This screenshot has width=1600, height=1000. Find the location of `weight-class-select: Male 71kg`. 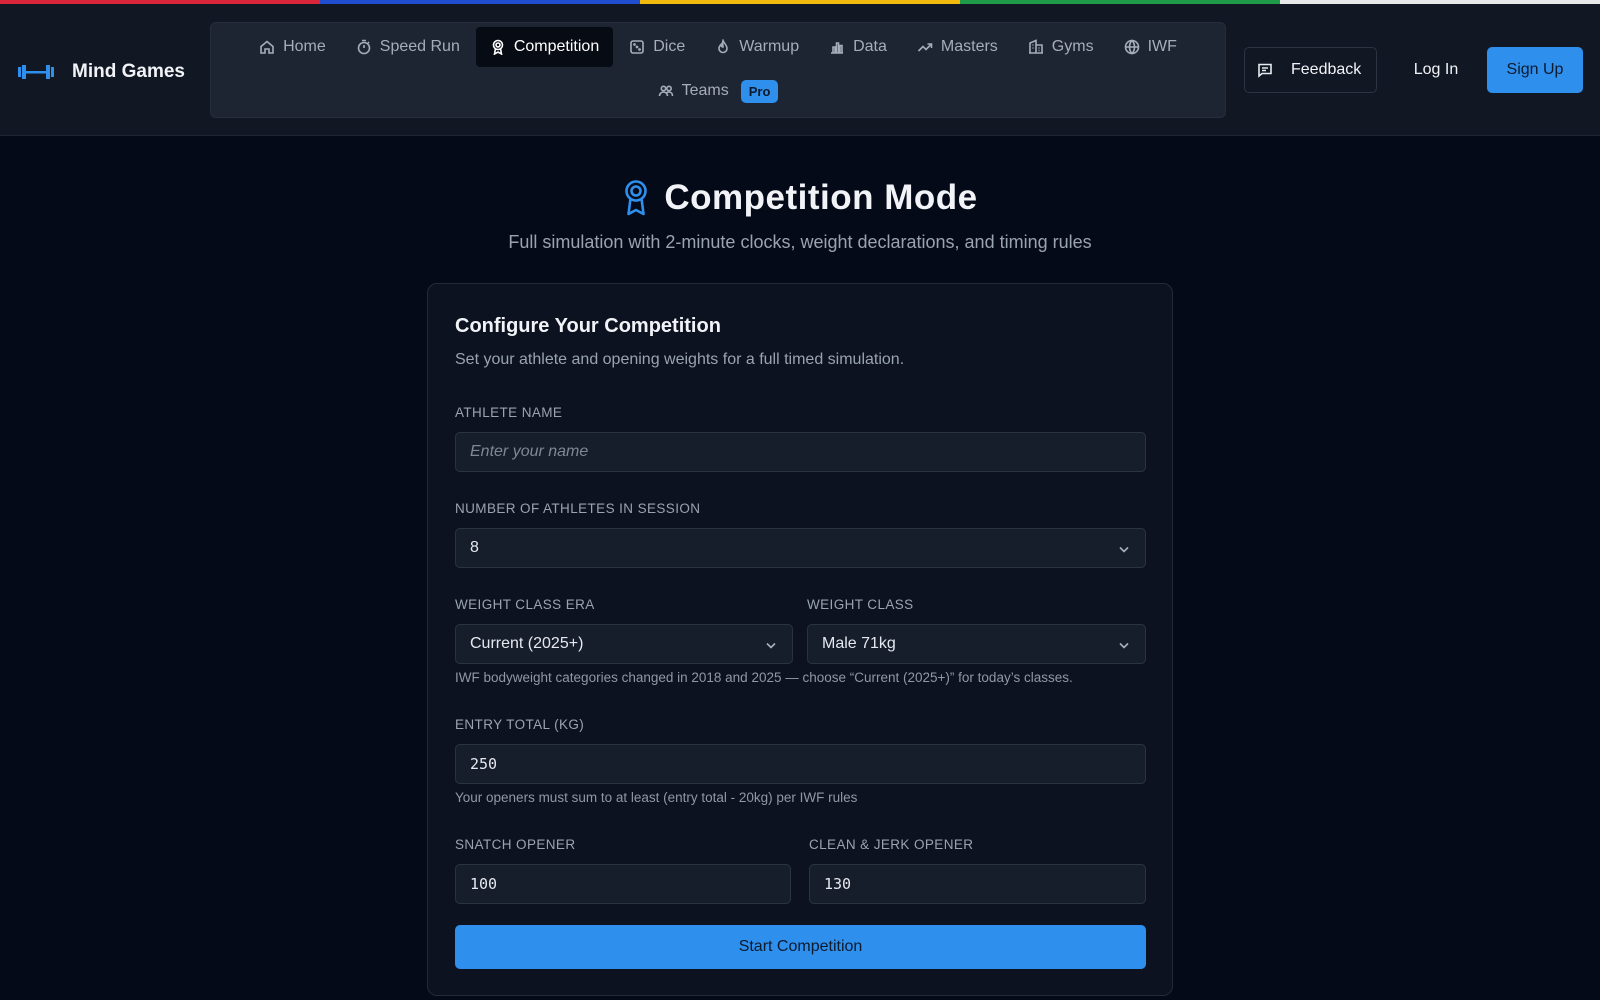

weight-class-select: Male 71kg is located at coordinates (976, 644).